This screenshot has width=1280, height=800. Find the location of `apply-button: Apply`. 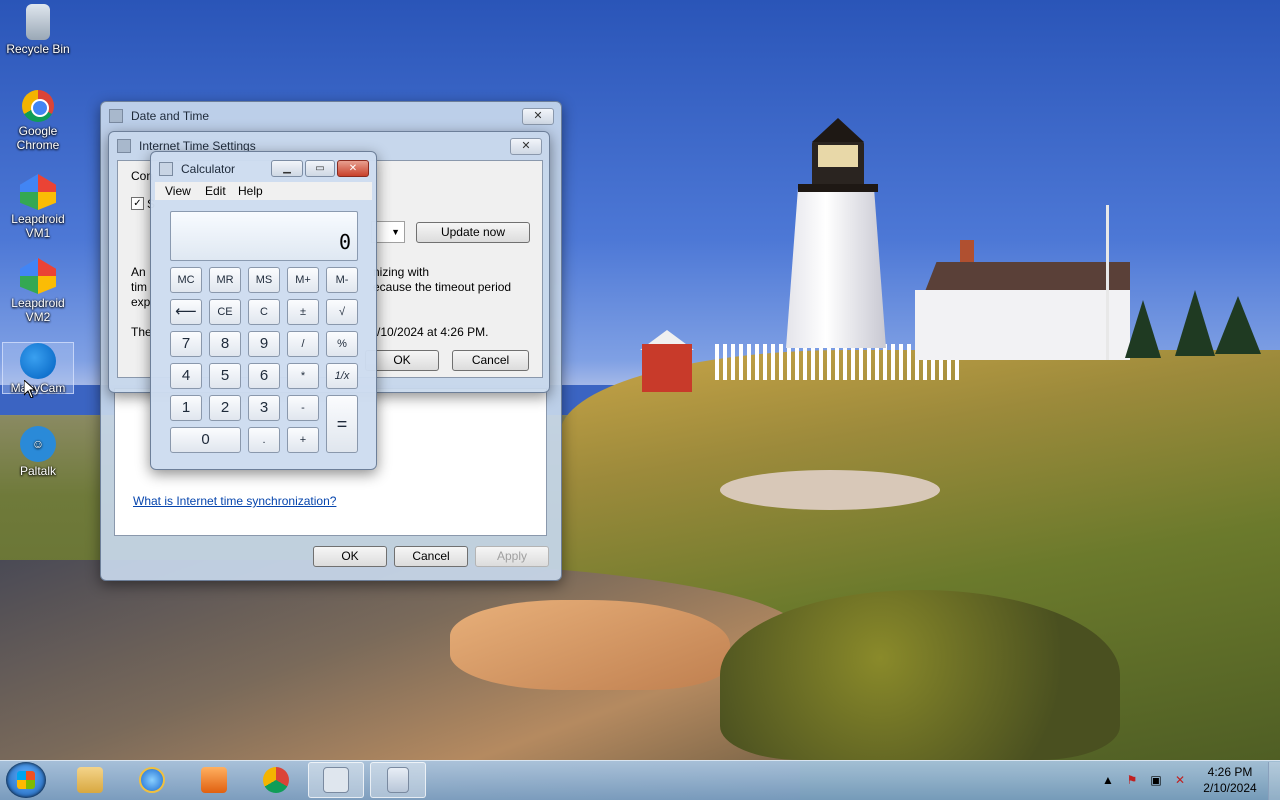

apply-button: Apply is located at coordinates (512, 556).